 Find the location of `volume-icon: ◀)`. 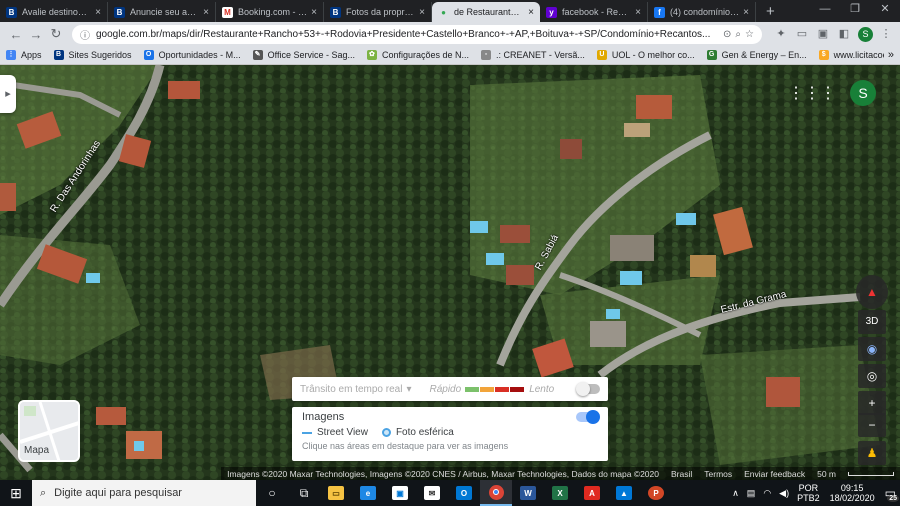

volume-icon: ◀) is located at coordinates (784, 493).